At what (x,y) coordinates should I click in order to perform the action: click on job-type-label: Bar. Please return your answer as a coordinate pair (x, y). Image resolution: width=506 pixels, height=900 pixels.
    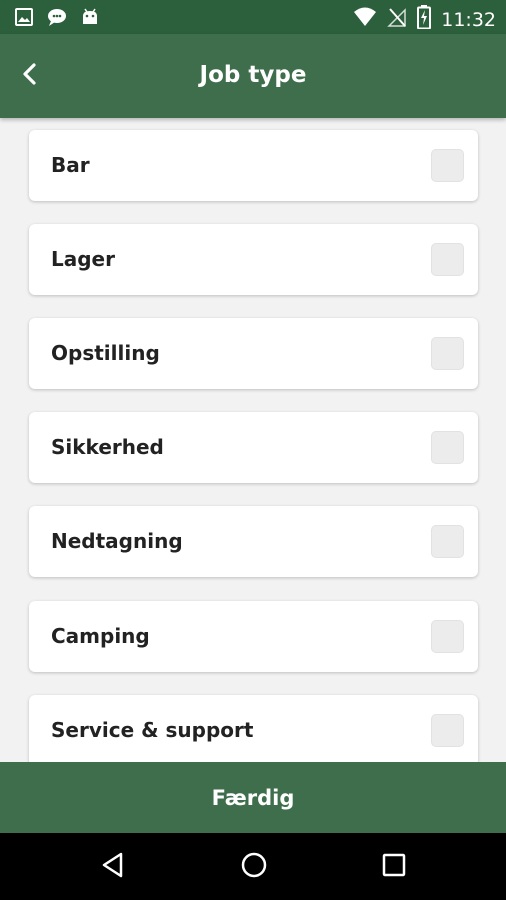
    Looking at the image, I should click on (70, 165).